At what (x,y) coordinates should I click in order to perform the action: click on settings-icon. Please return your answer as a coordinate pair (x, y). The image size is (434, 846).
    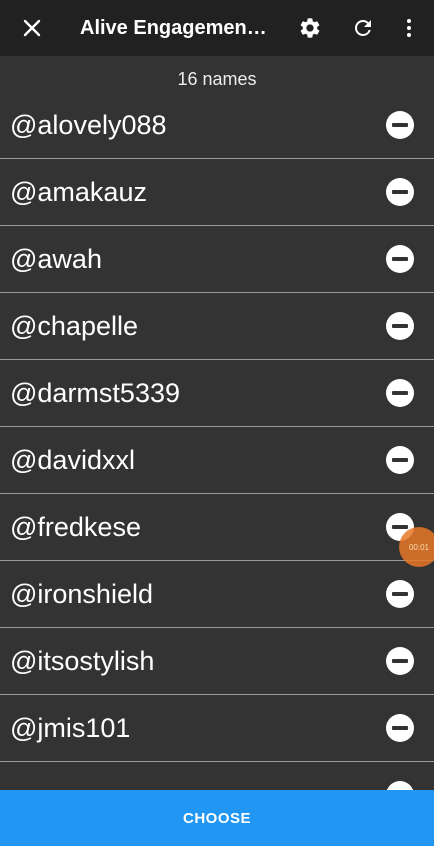
    Looking at the image, I should click on (310, 28).